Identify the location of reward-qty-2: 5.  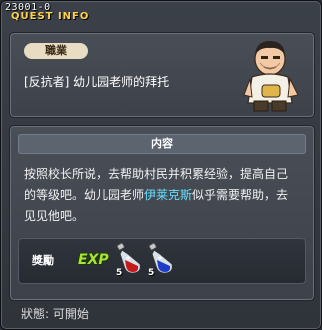
(151, 273).